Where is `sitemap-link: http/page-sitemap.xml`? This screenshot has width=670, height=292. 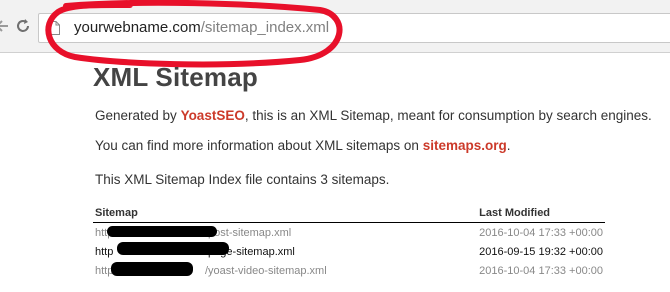
sitemap-link: http/page-sitemap.xml is located at coordinates (285, 251).